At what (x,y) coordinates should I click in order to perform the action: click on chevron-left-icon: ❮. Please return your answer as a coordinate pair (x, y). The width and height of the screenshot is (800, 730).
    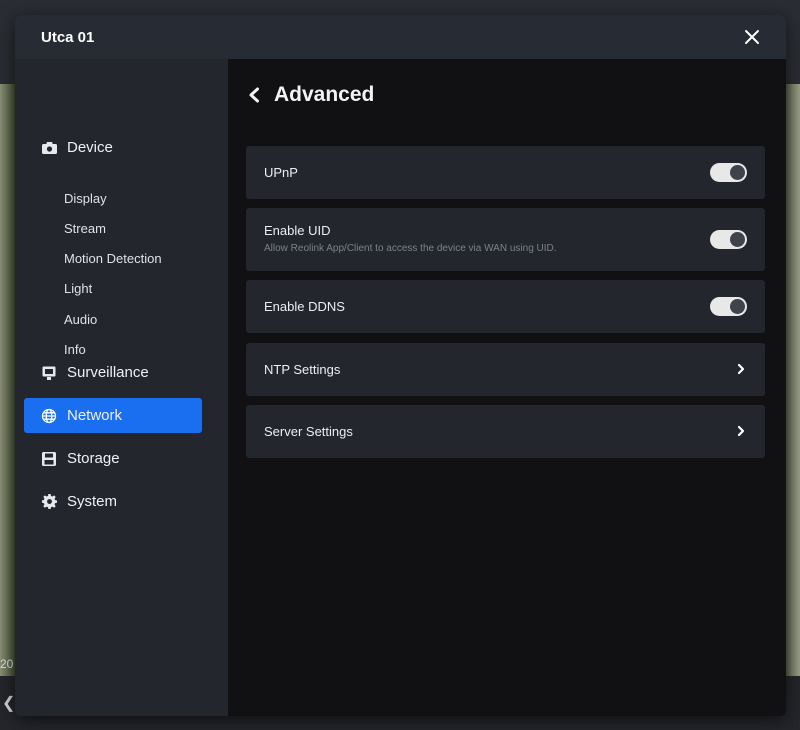
    Looking at the image, I should click on (8, 703).